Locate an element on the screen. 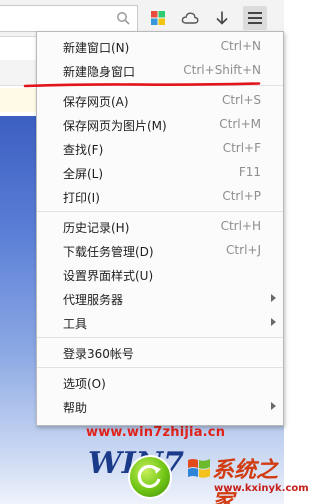 This screenshot has height=504, width=320. menu-item-label: 下载任务管理(D) is located at coordinates (108, 252).